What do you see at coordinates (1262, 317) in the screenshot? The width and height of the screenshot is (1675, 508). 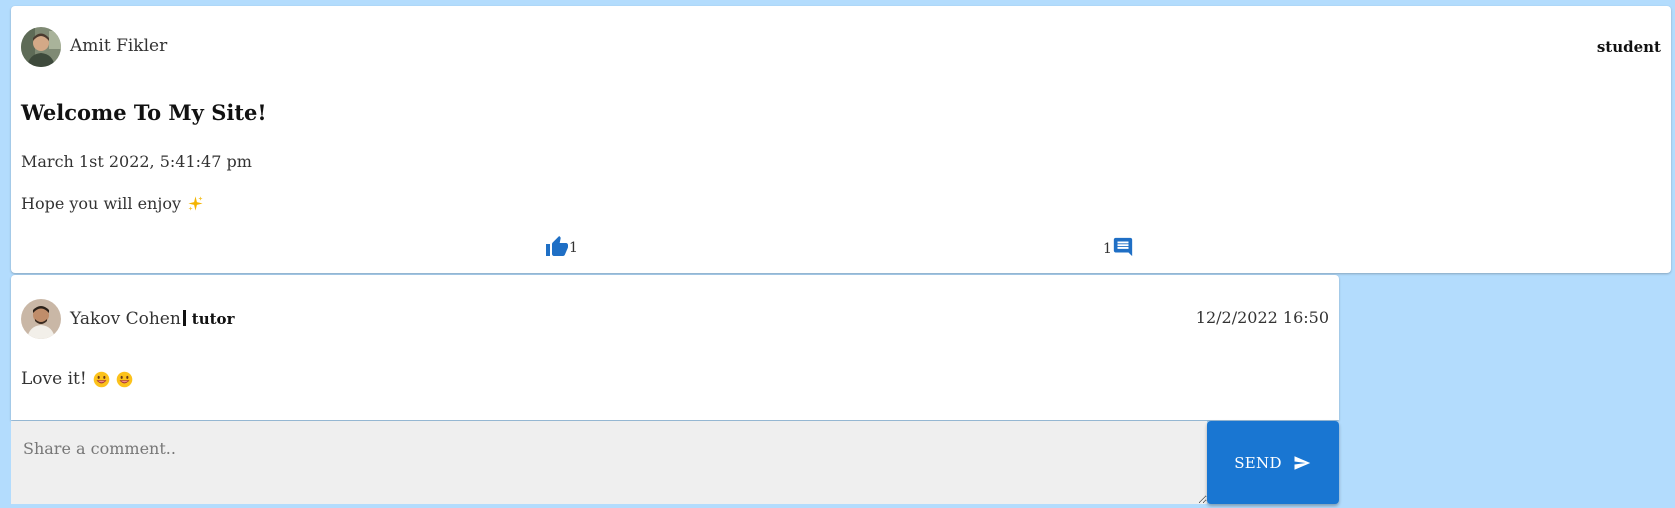 I see `comment-timestamp: 12/2/2022 16:50` at bounding box center [1262, 317].